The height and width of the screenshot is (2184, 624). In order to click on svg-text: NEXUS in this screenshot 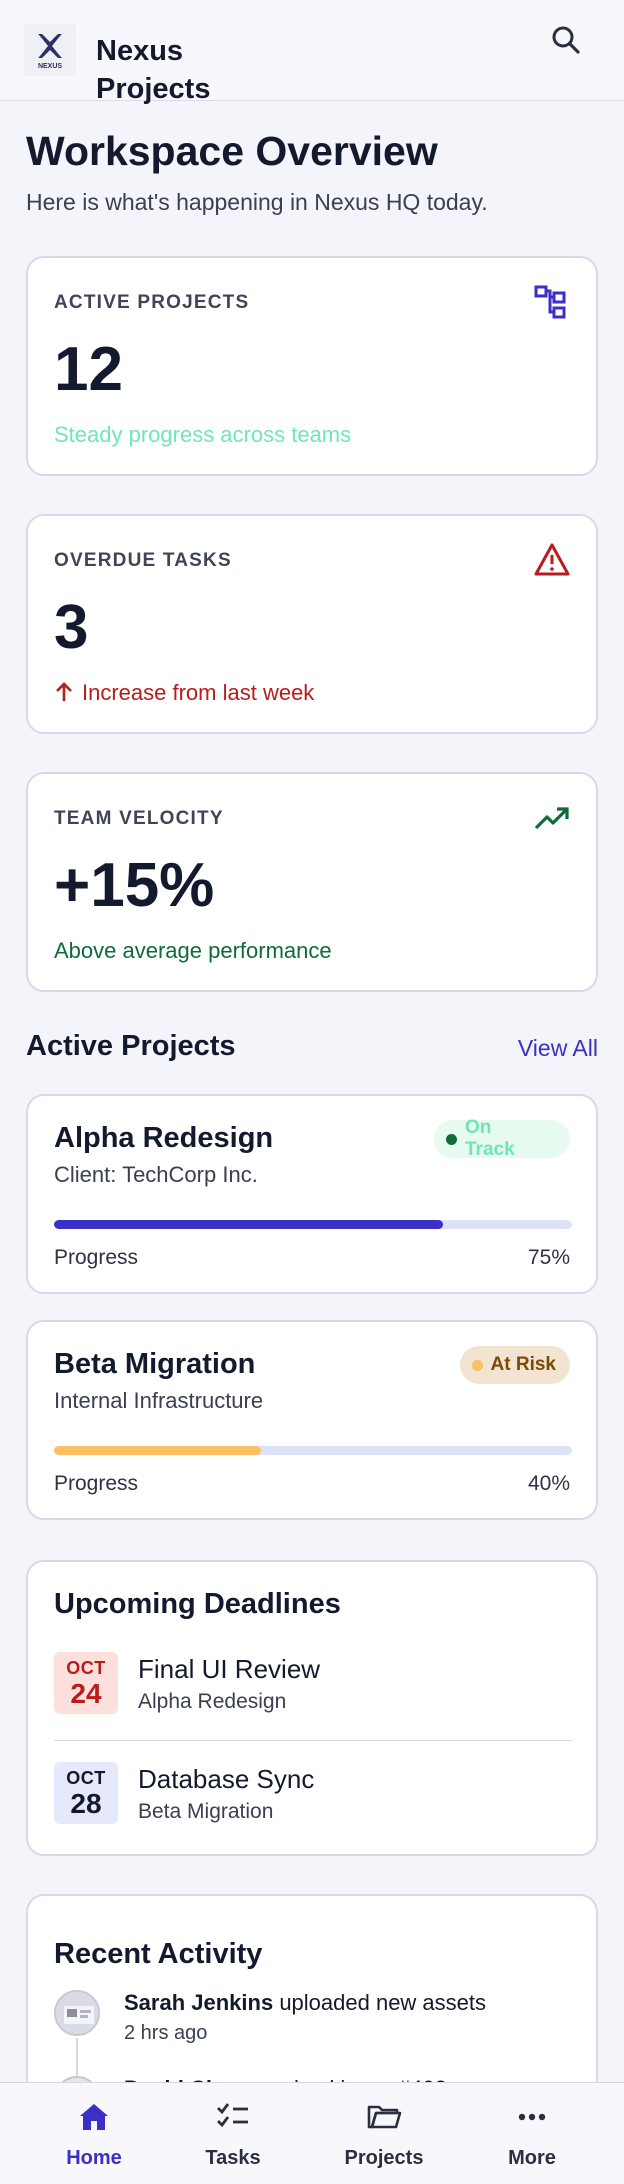, I will do `click(50, 66)`.